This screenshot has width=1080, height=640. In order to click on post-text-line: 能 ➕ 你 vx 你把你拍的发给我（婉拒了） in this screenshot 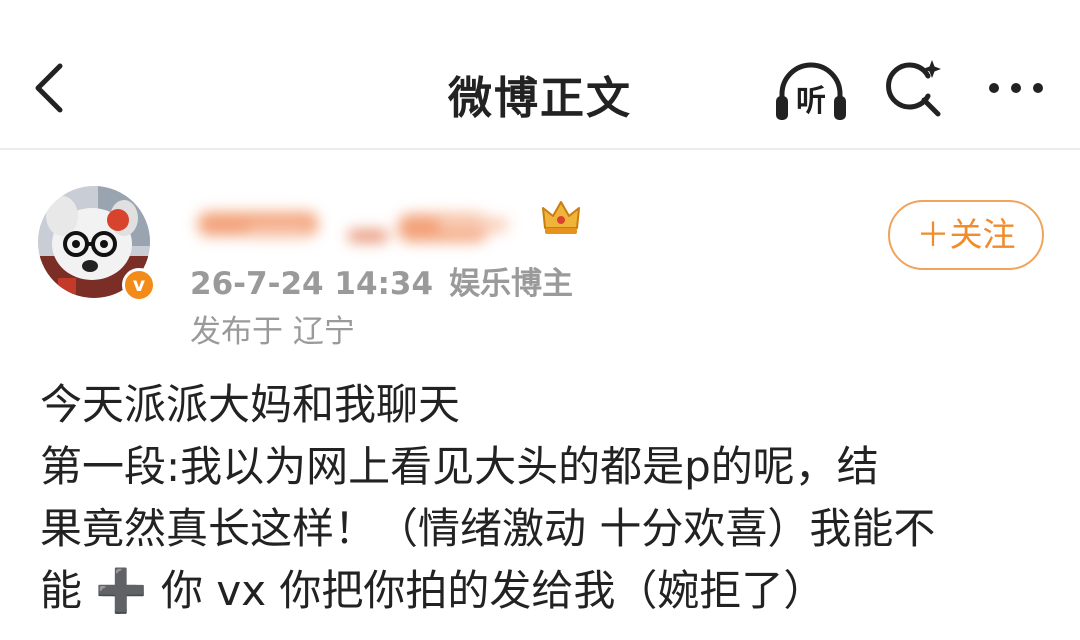, I will do `click(433, 590)`.